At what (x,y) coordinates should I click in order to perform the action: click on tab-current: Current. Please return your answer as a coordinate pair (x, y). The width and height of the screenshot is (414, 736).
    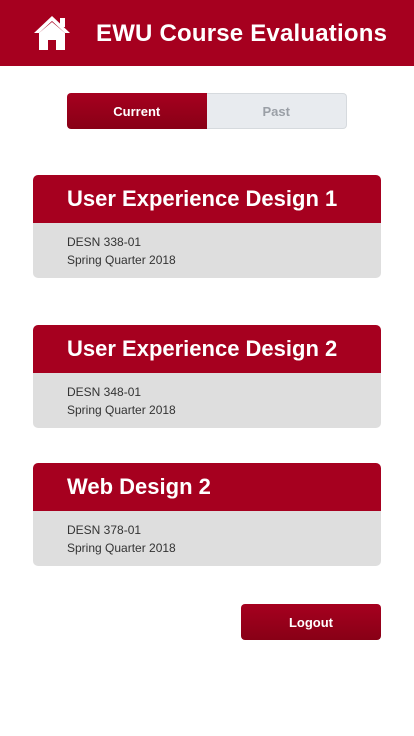
    Looking at the image, I should click on (137, 111).